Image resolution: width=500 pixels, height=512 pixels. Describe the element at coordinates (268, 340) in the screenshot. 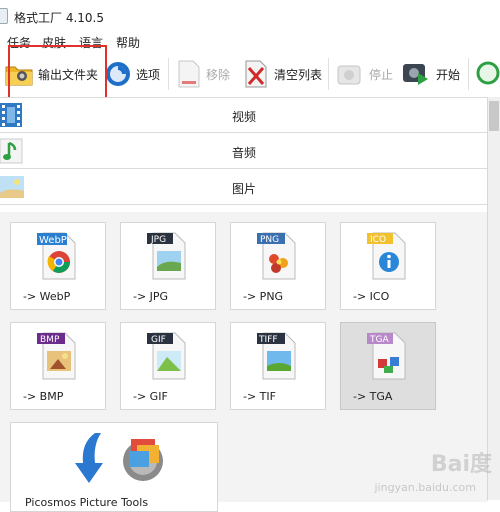

I see `tiff-badge: TIFF` at that location.